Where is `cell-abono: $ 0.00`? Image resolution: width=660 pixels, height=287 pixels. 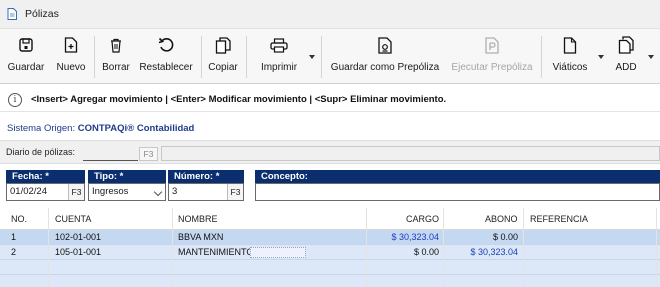 cell-abono: $ 0.00 is located at coordinates (505, 237).